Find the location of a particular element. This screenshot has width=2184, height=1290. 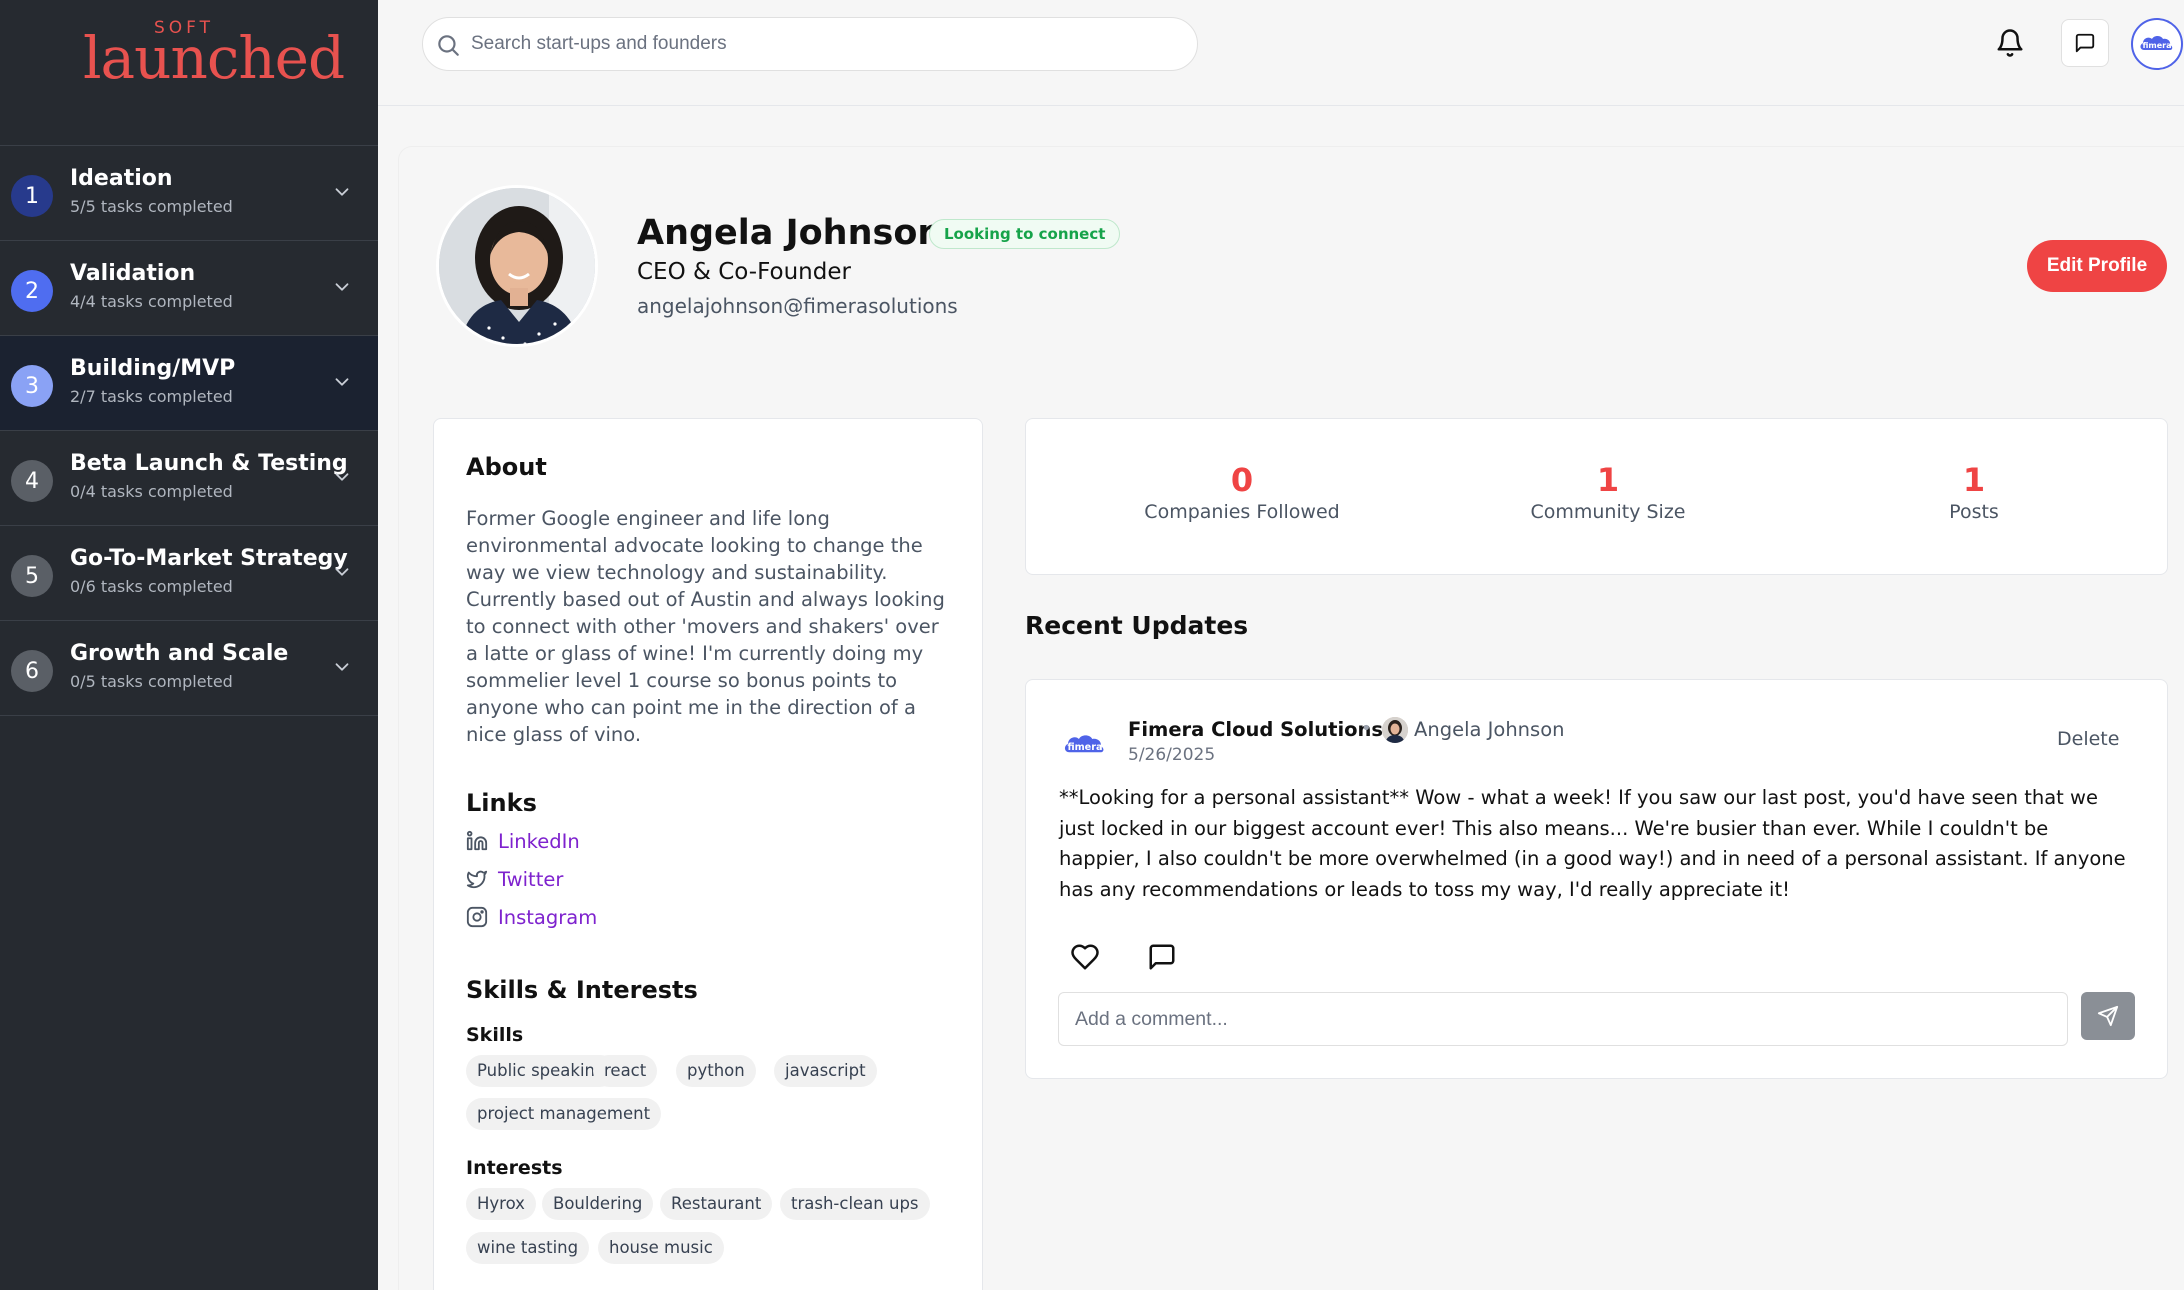

search-bar is located at coordinates (810, 44).